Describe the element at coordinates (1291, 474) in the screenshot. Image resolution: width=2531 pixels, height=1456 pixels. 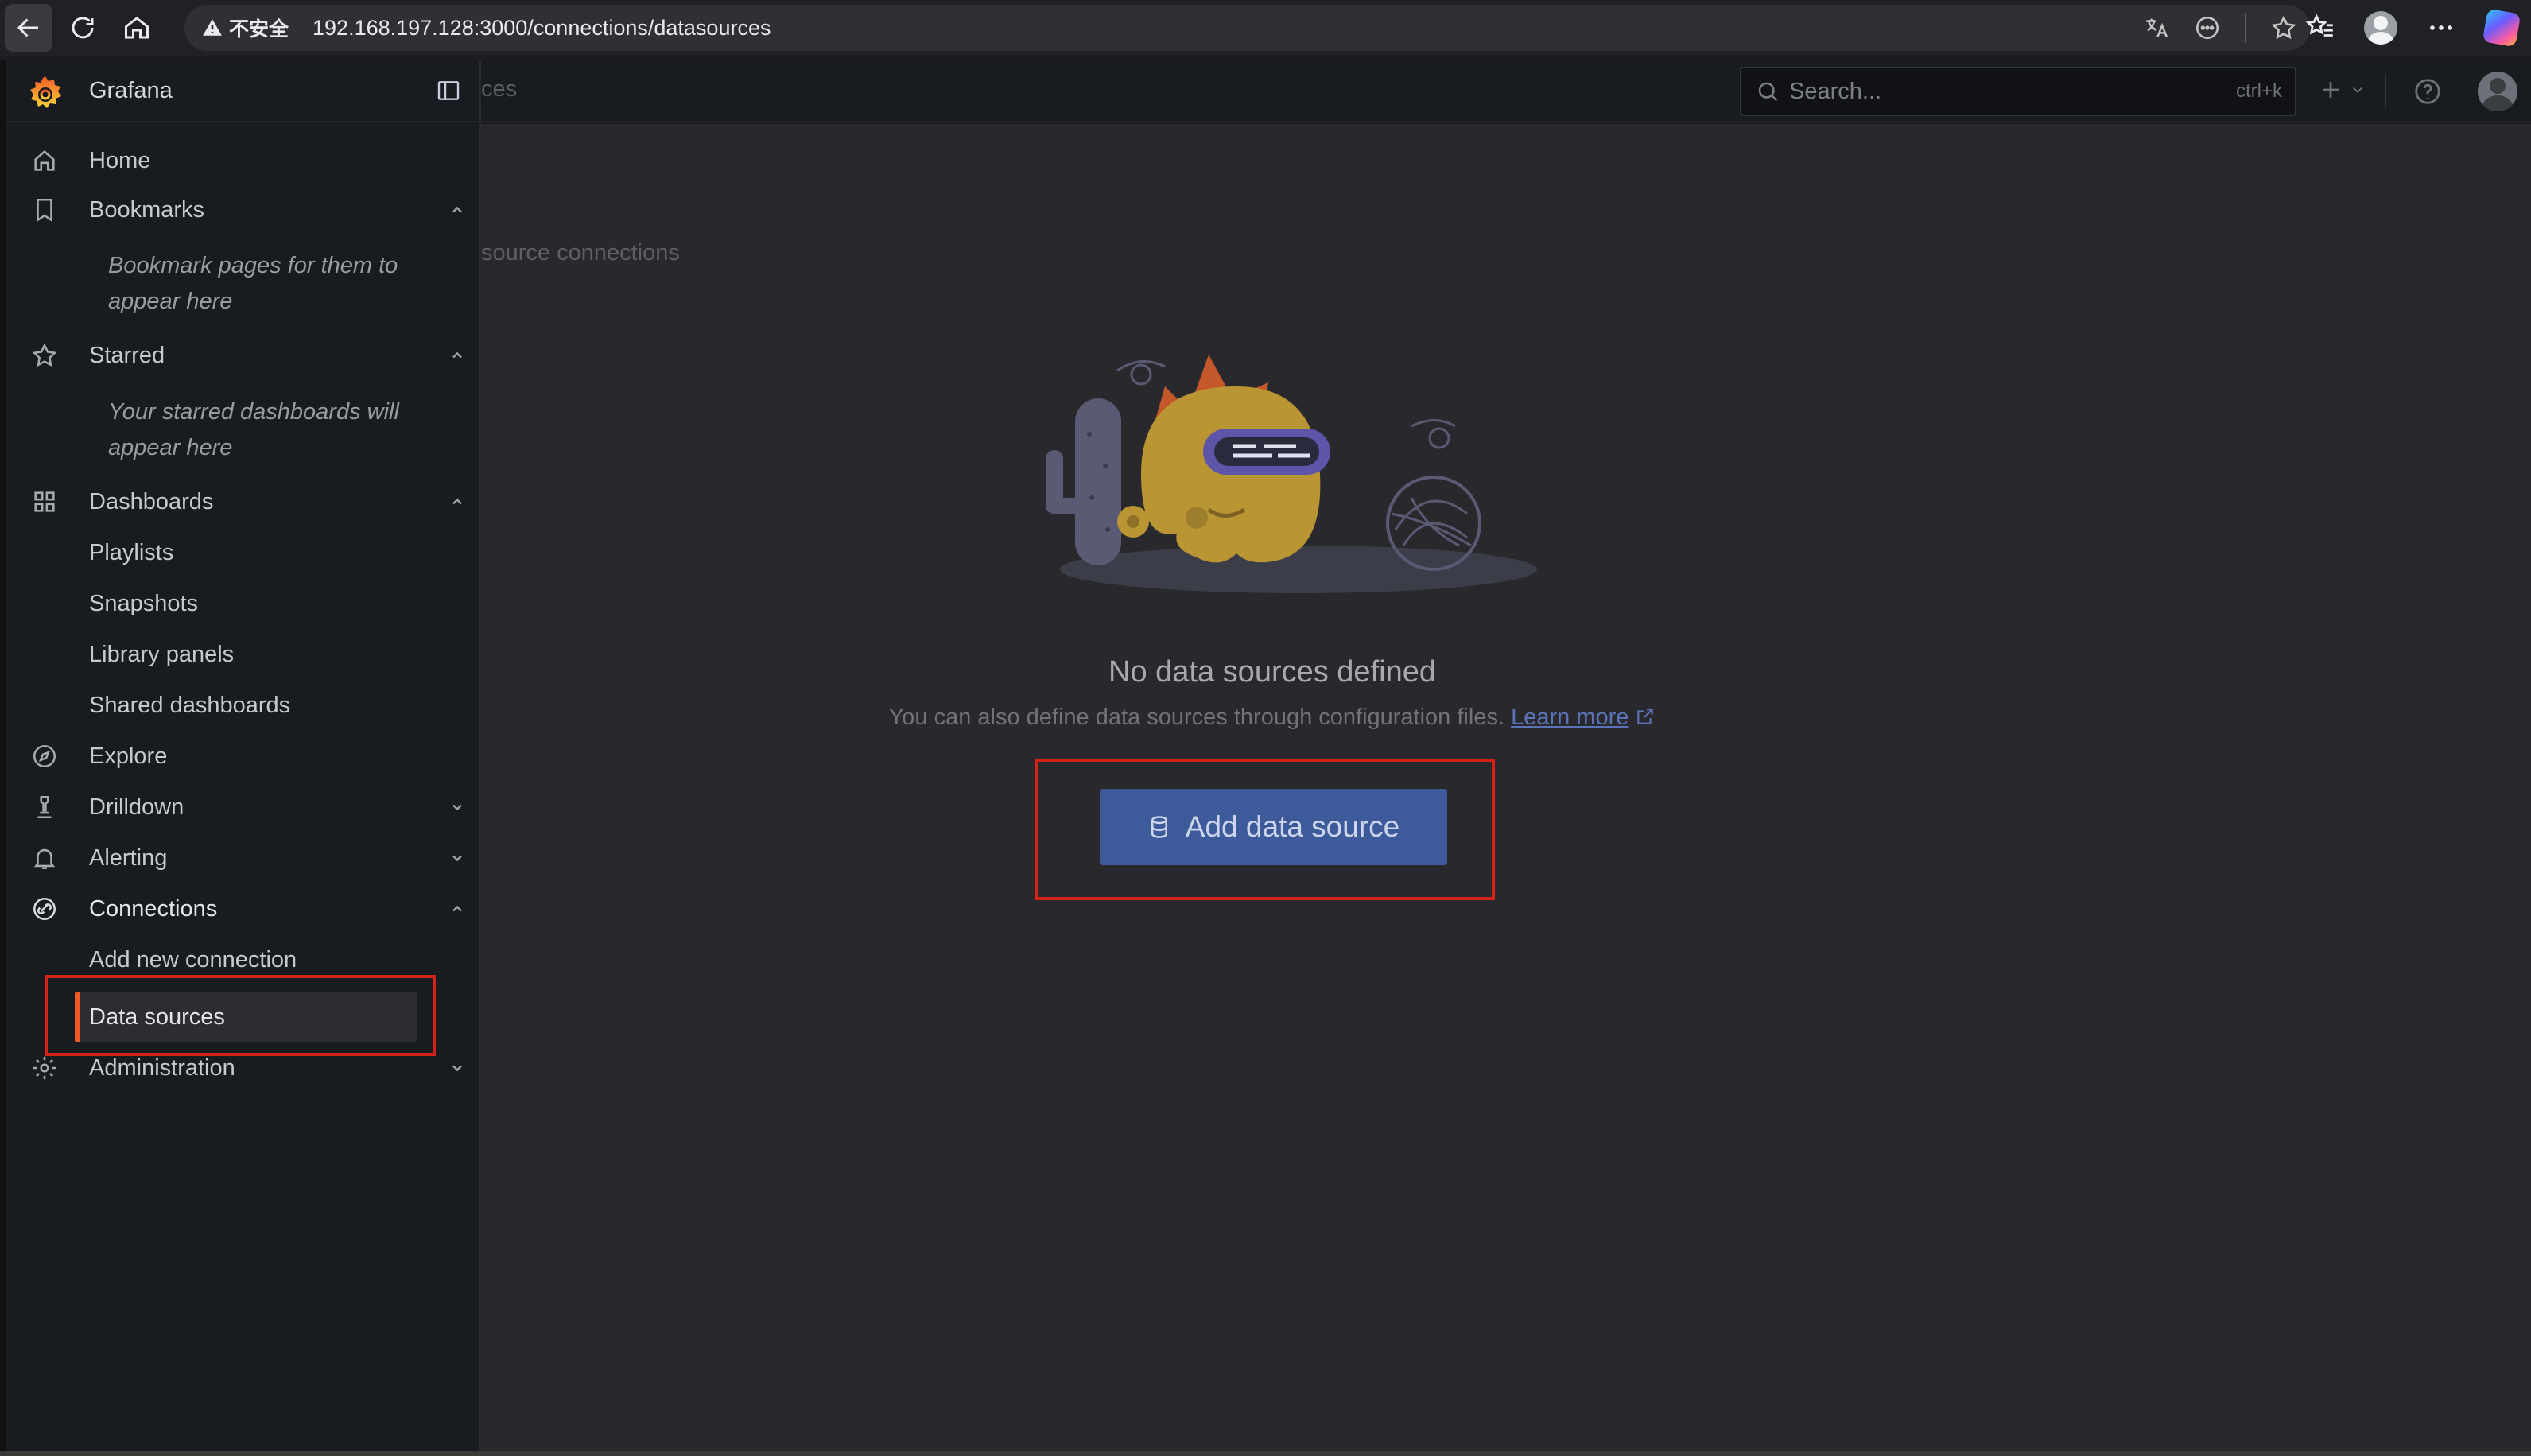
I see `empty-state-illustration` at that location.